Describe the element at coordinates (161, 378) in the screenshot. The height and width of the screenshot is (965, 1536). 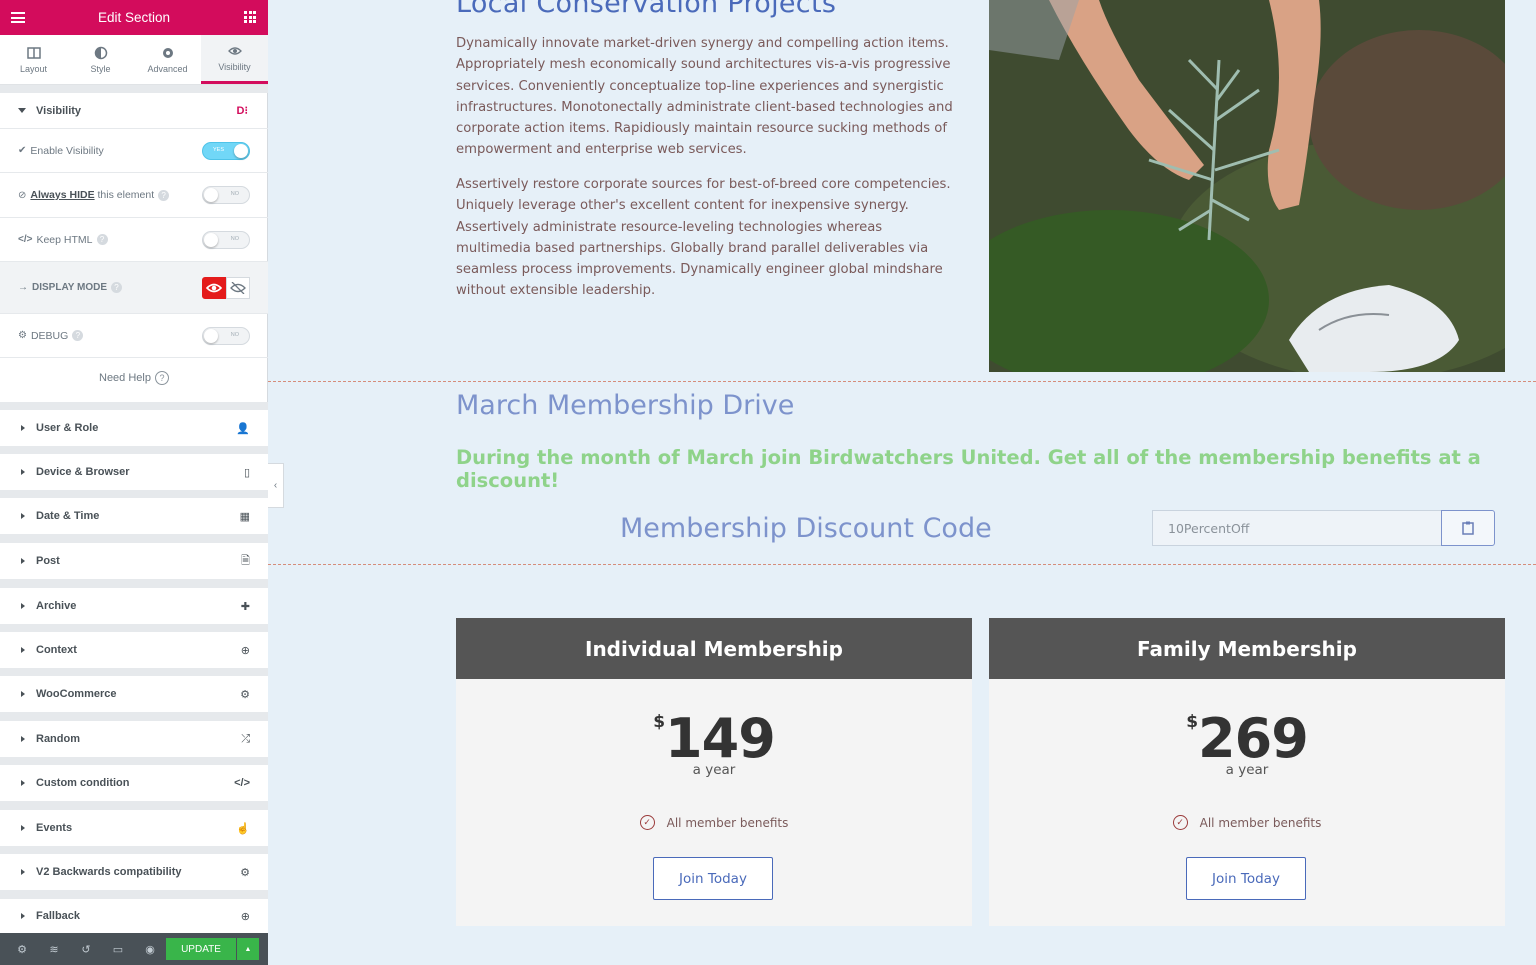
I see `question-icon: ?` at that location.